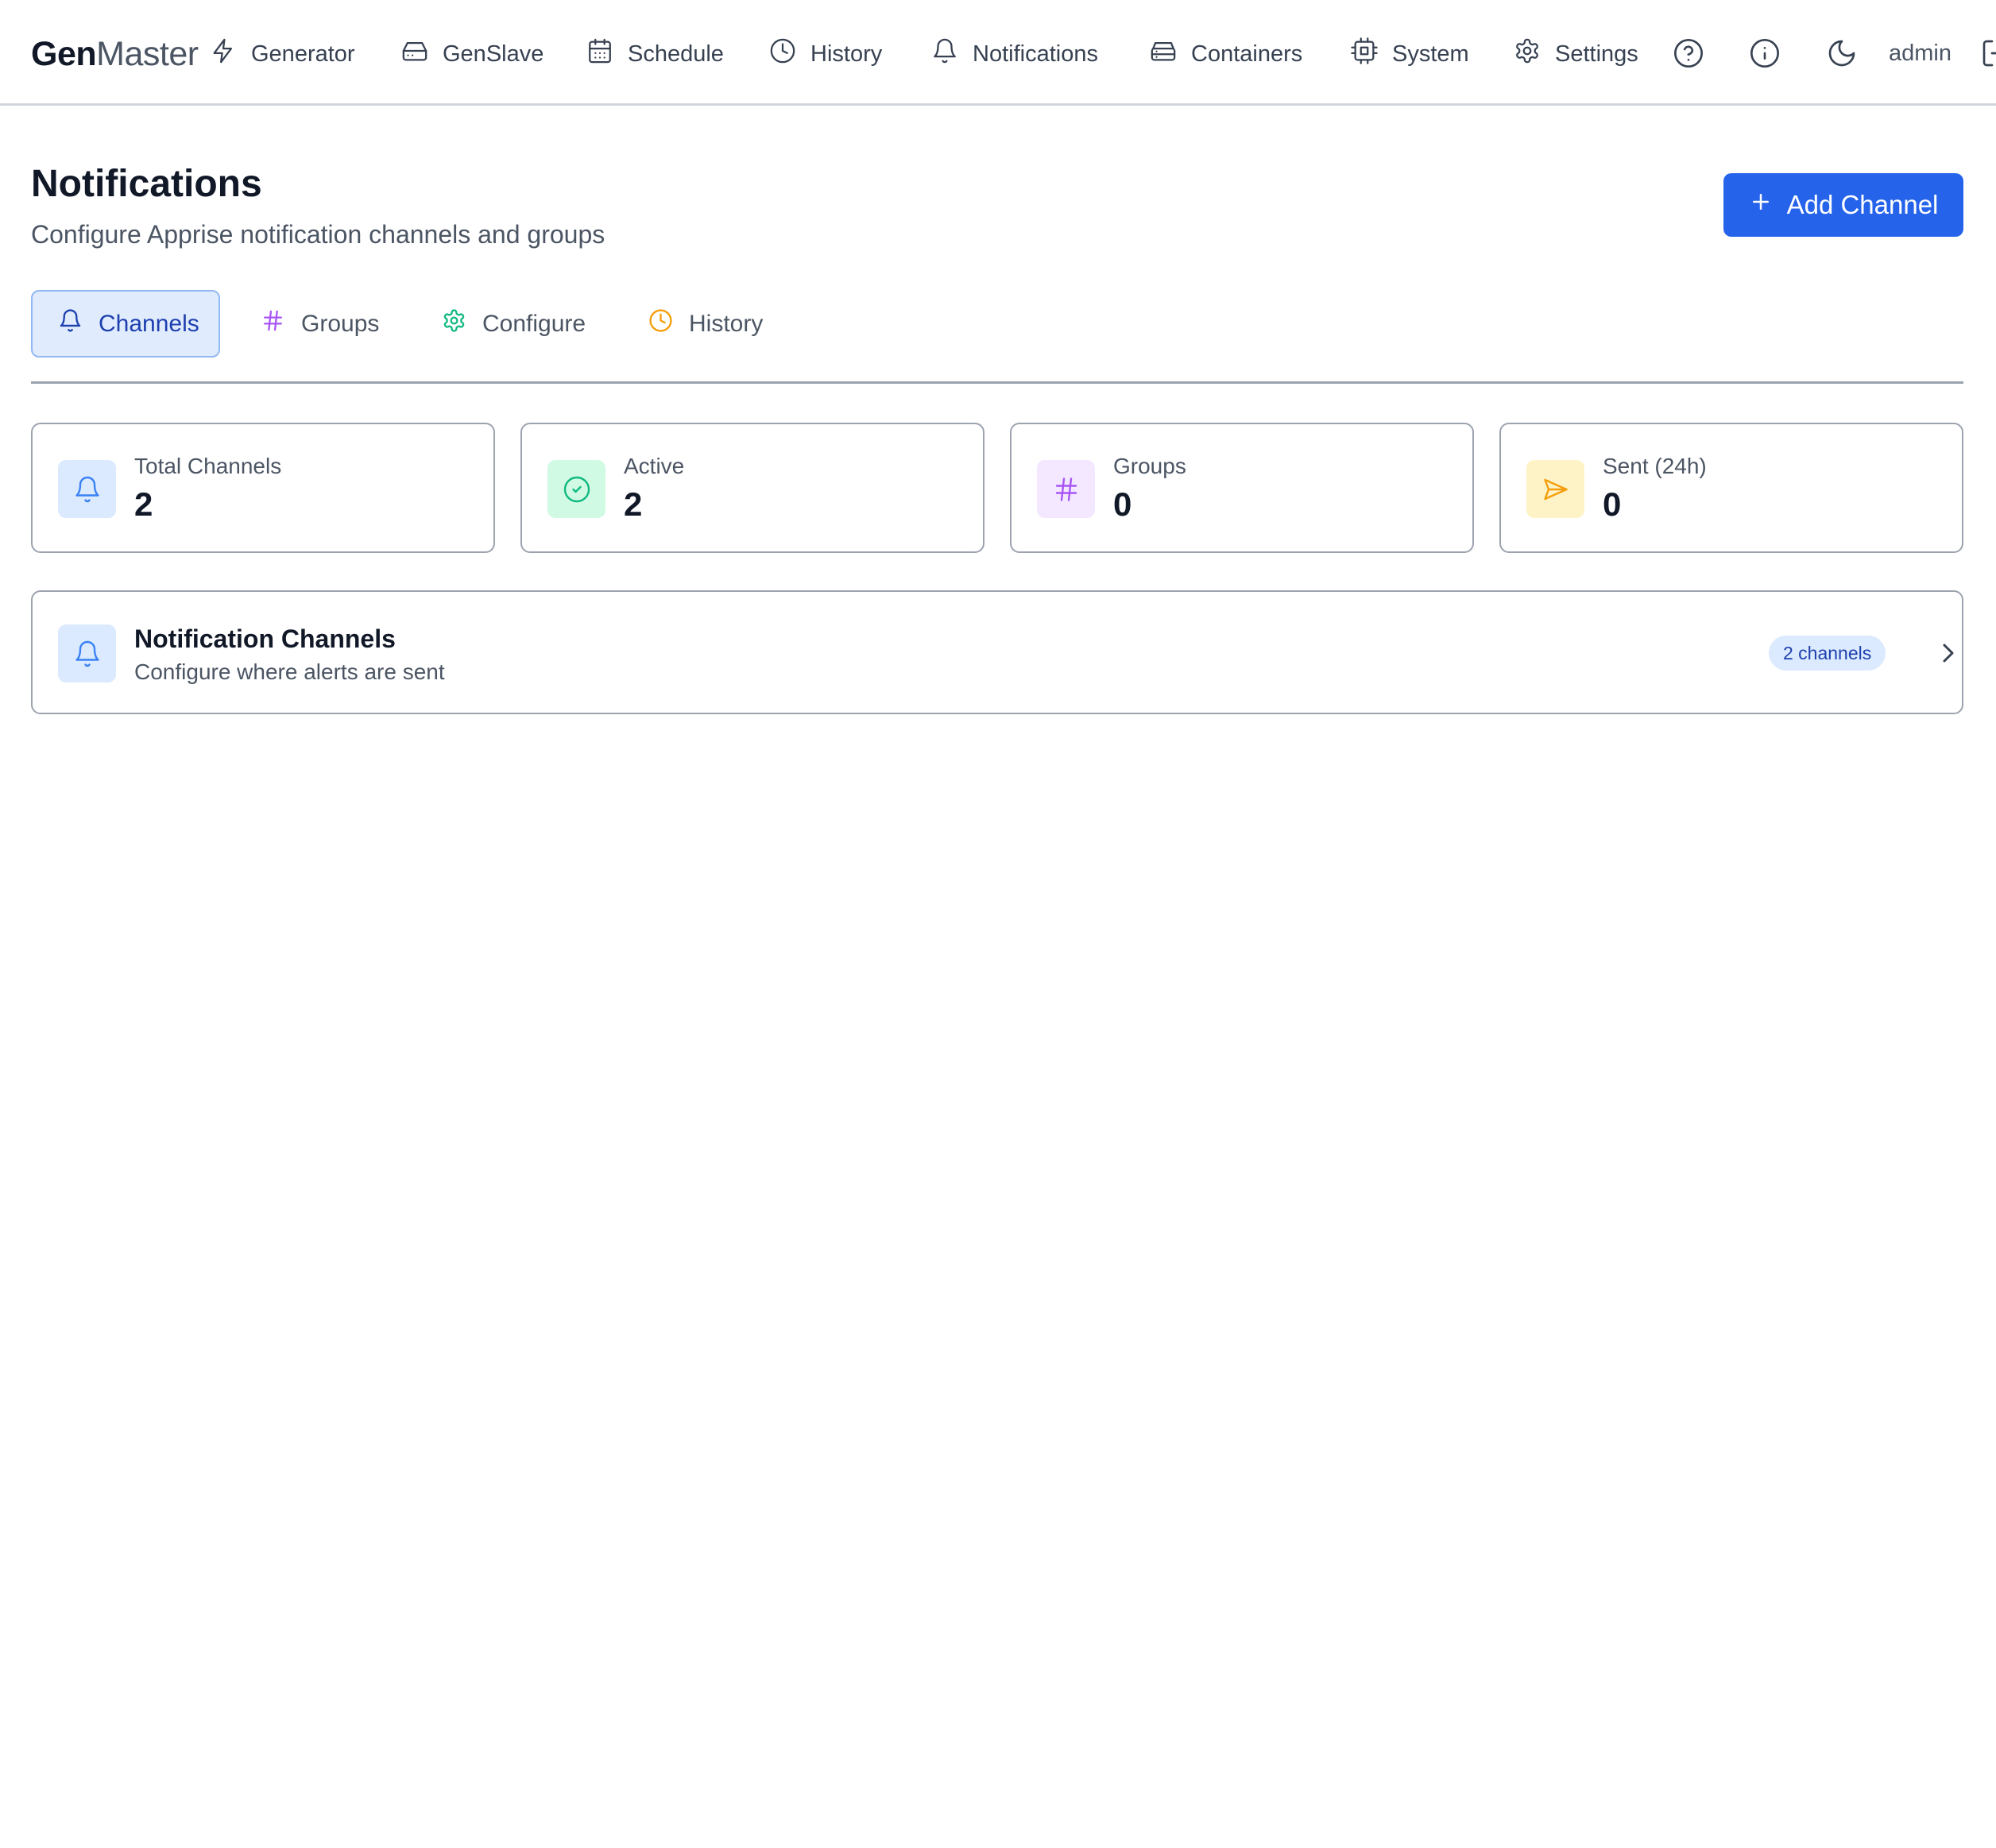 The image size is (1996, 1848). I want to click on server-icon, so click(1163, 54).